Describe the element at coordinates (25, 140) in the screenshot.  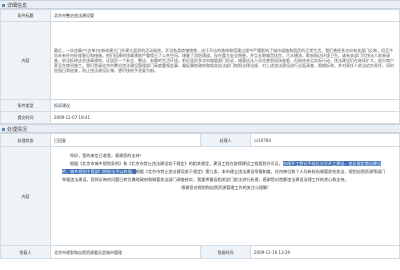
I see `status-label: 处理状态` at that location.